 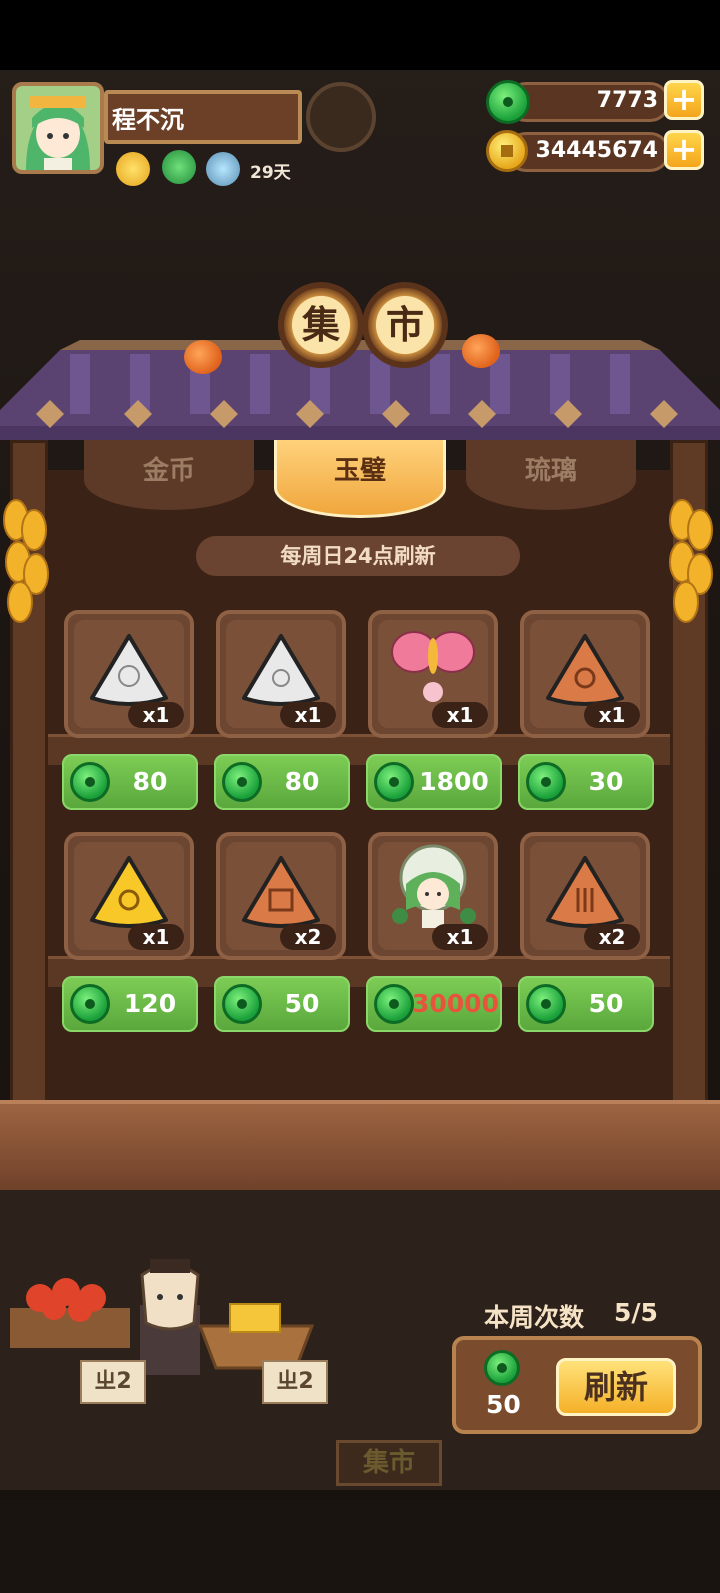 I want to click on item-price: 1800, so click(x=454, y=781).